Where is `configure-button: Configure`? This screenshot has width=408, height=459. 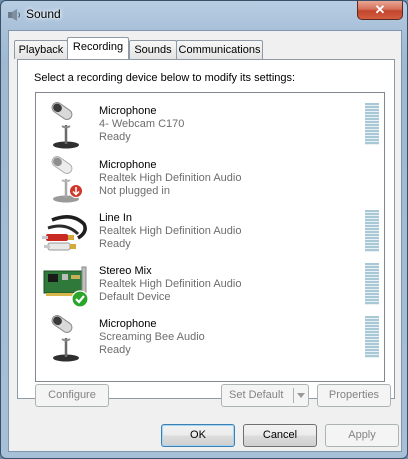 configure-button: Configure is located at coordinates (72, 395).